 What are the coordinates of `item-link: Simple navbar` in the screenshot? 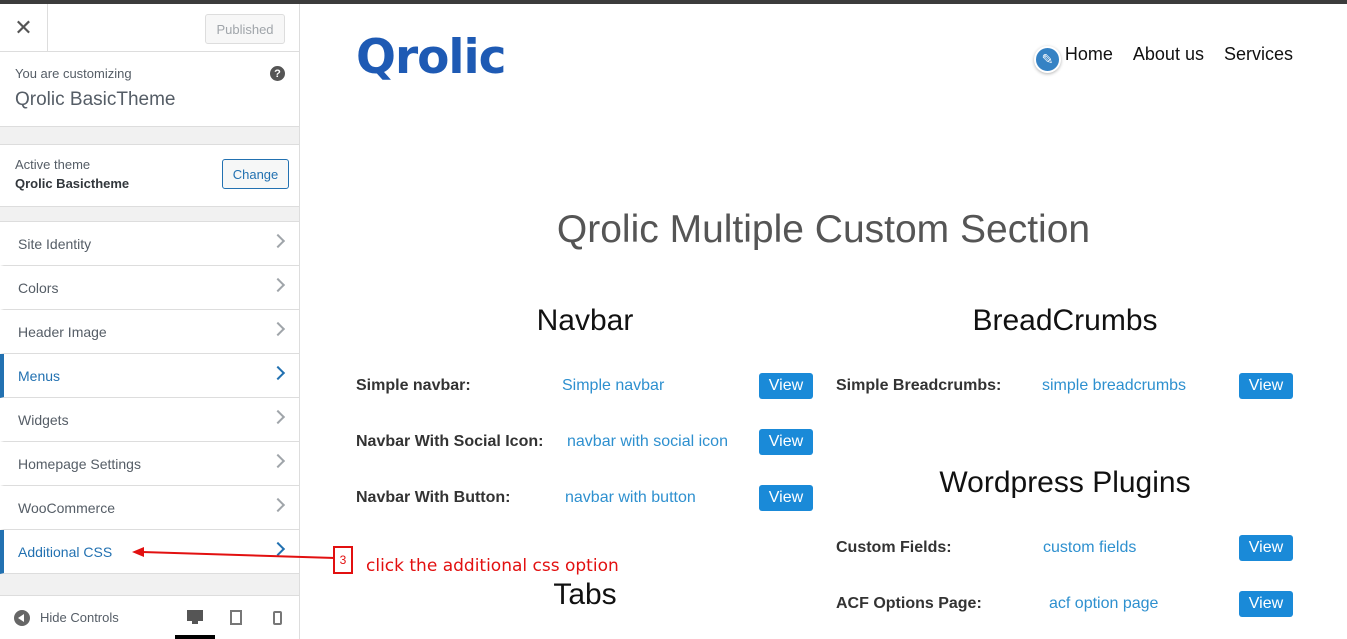 It's located at (613, 386).